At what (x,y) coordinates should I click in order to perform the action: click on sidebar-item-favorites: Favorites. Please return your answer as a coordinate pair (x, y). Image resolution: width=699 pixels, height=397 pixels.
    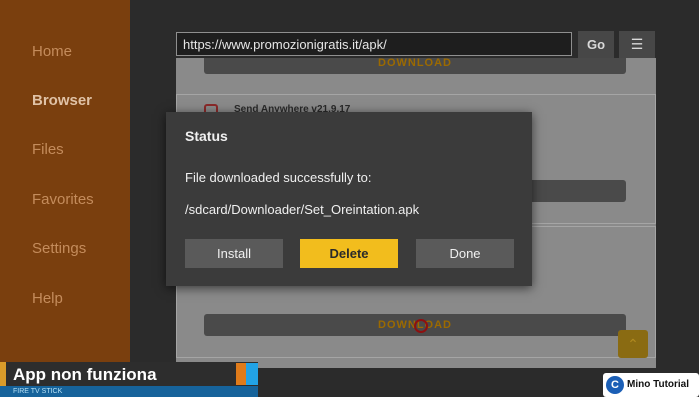
    Looking at the image, I should click on (63, 199).